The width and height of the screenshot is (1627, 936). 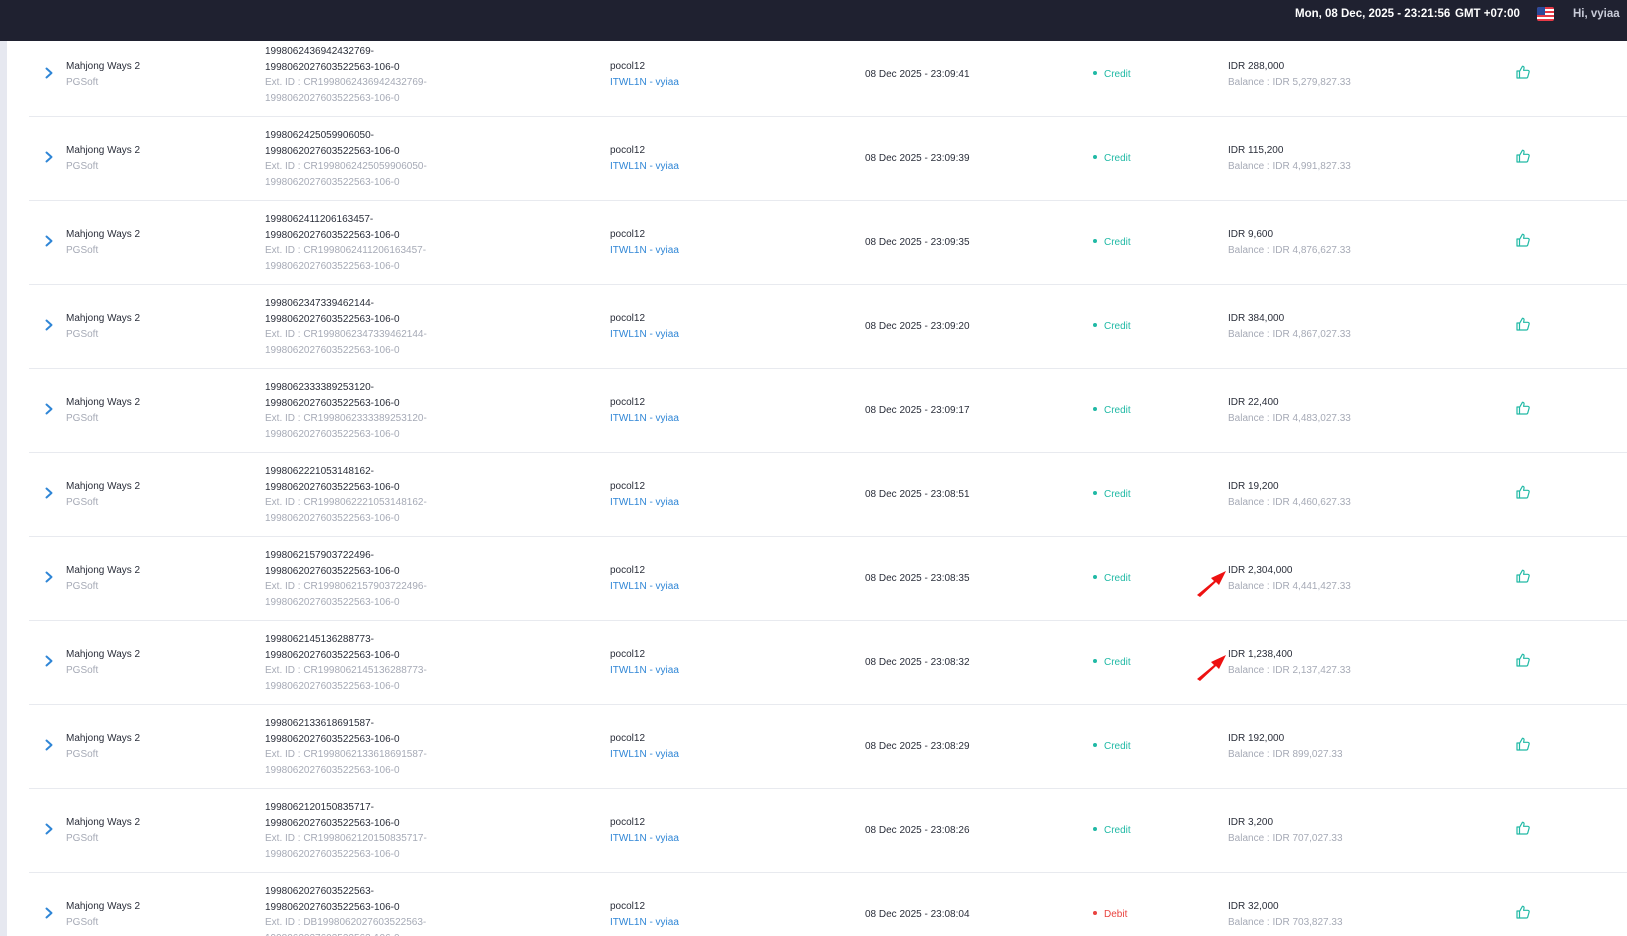 What do you see at coordinates (346, 166) in the screenshot?
I see `external-id-line1: Ext. ID : CR1998062425059906050-` at bounding box center [346, 166].